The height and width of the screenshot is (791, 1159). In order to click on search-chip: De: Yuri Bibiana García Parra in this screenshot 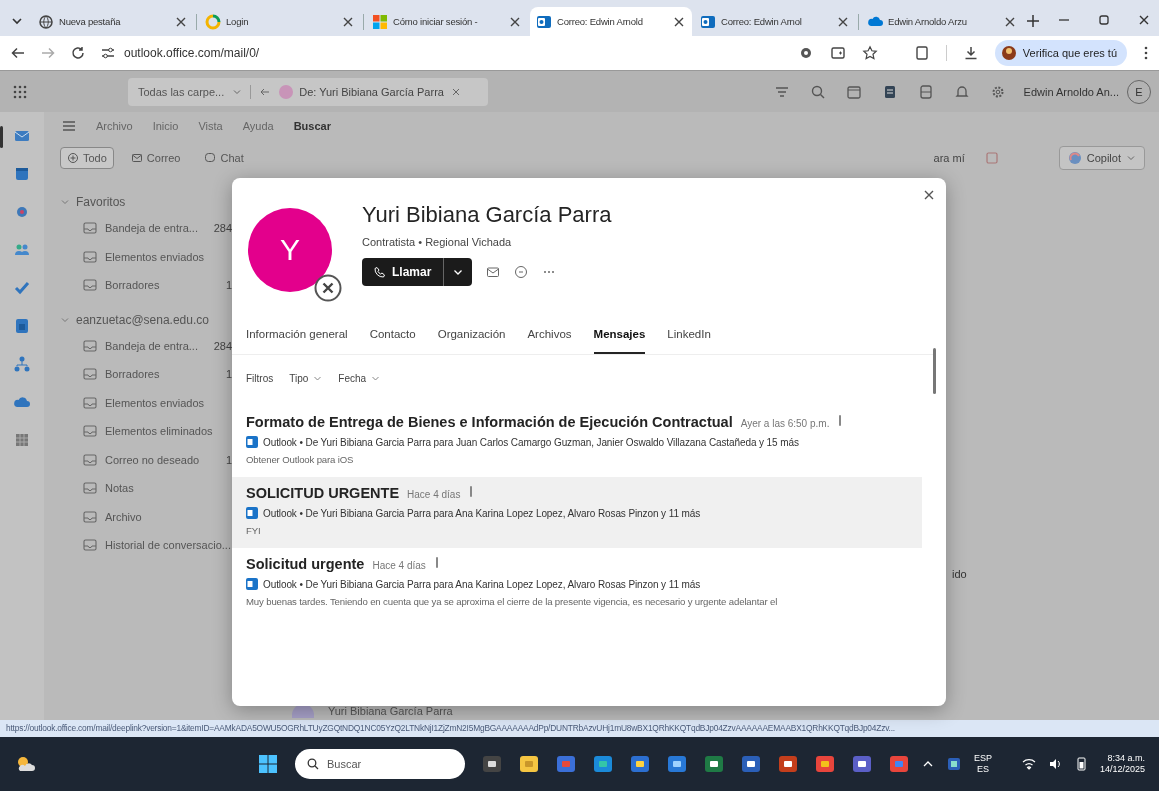, I will do `click(370, 91)`.